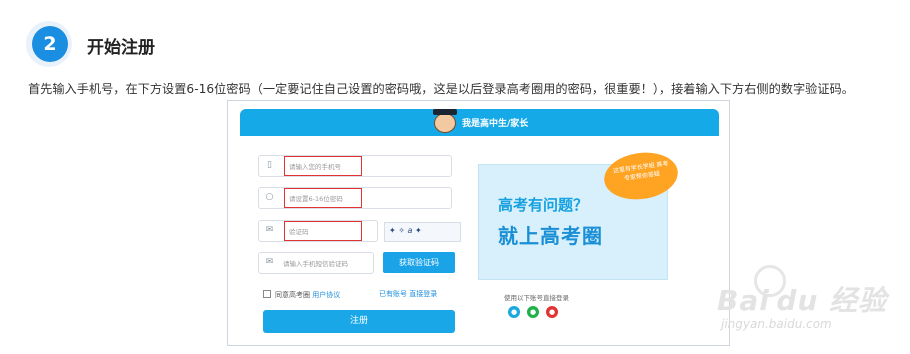  What do you see at coordinates (776, 324) in the screenshot?
I see `watermark-url: jingyan.baidu.com` at bounding box center [776, 324].